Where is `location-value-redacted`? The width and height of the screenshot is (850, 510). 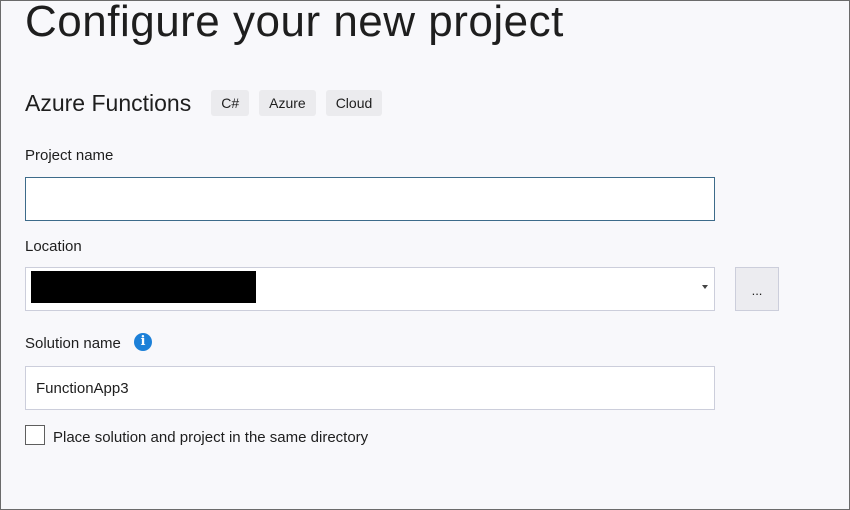 location-value-redacted is located at coordinates (143, 287).